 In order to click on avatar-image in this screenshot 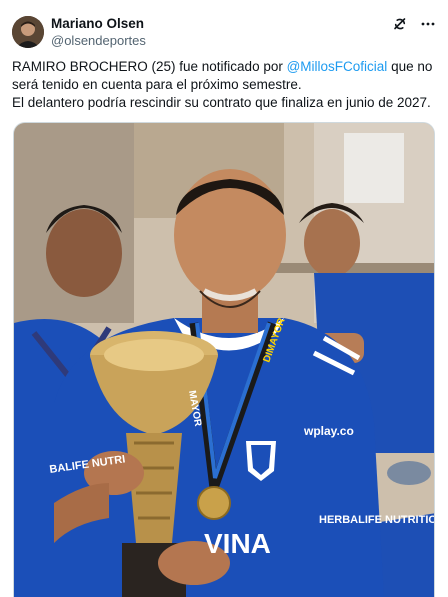, I will do `click(28, 32)`.